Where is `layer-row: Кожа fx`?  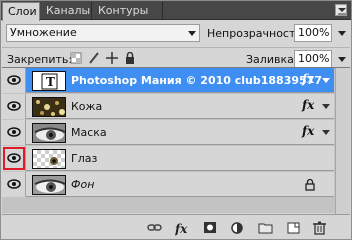
layer-row: Кожа fx is located at coordinates (168, 106).